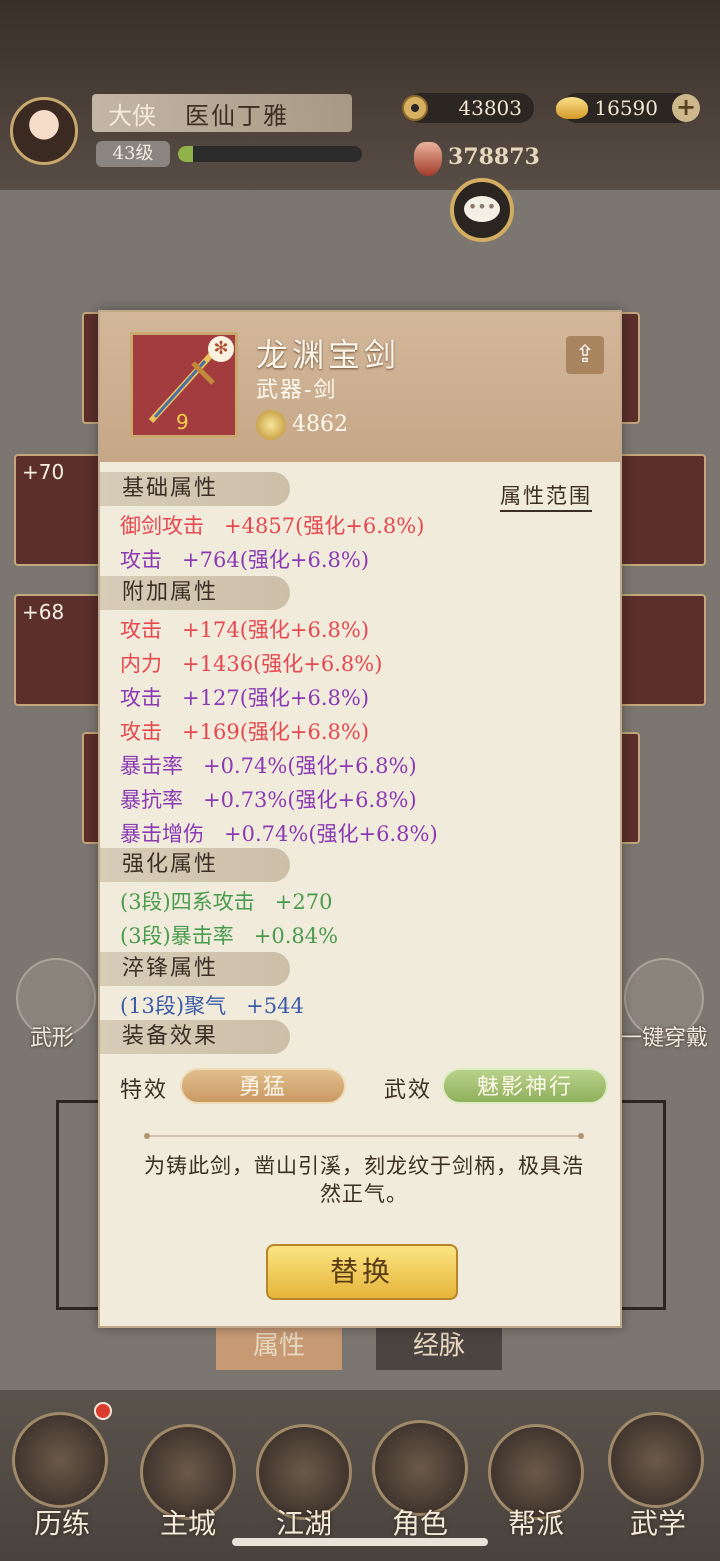  Describe the element at coordinates (144, 1090) in the screenshot. I see `special-effect-label: 特效` at that location.